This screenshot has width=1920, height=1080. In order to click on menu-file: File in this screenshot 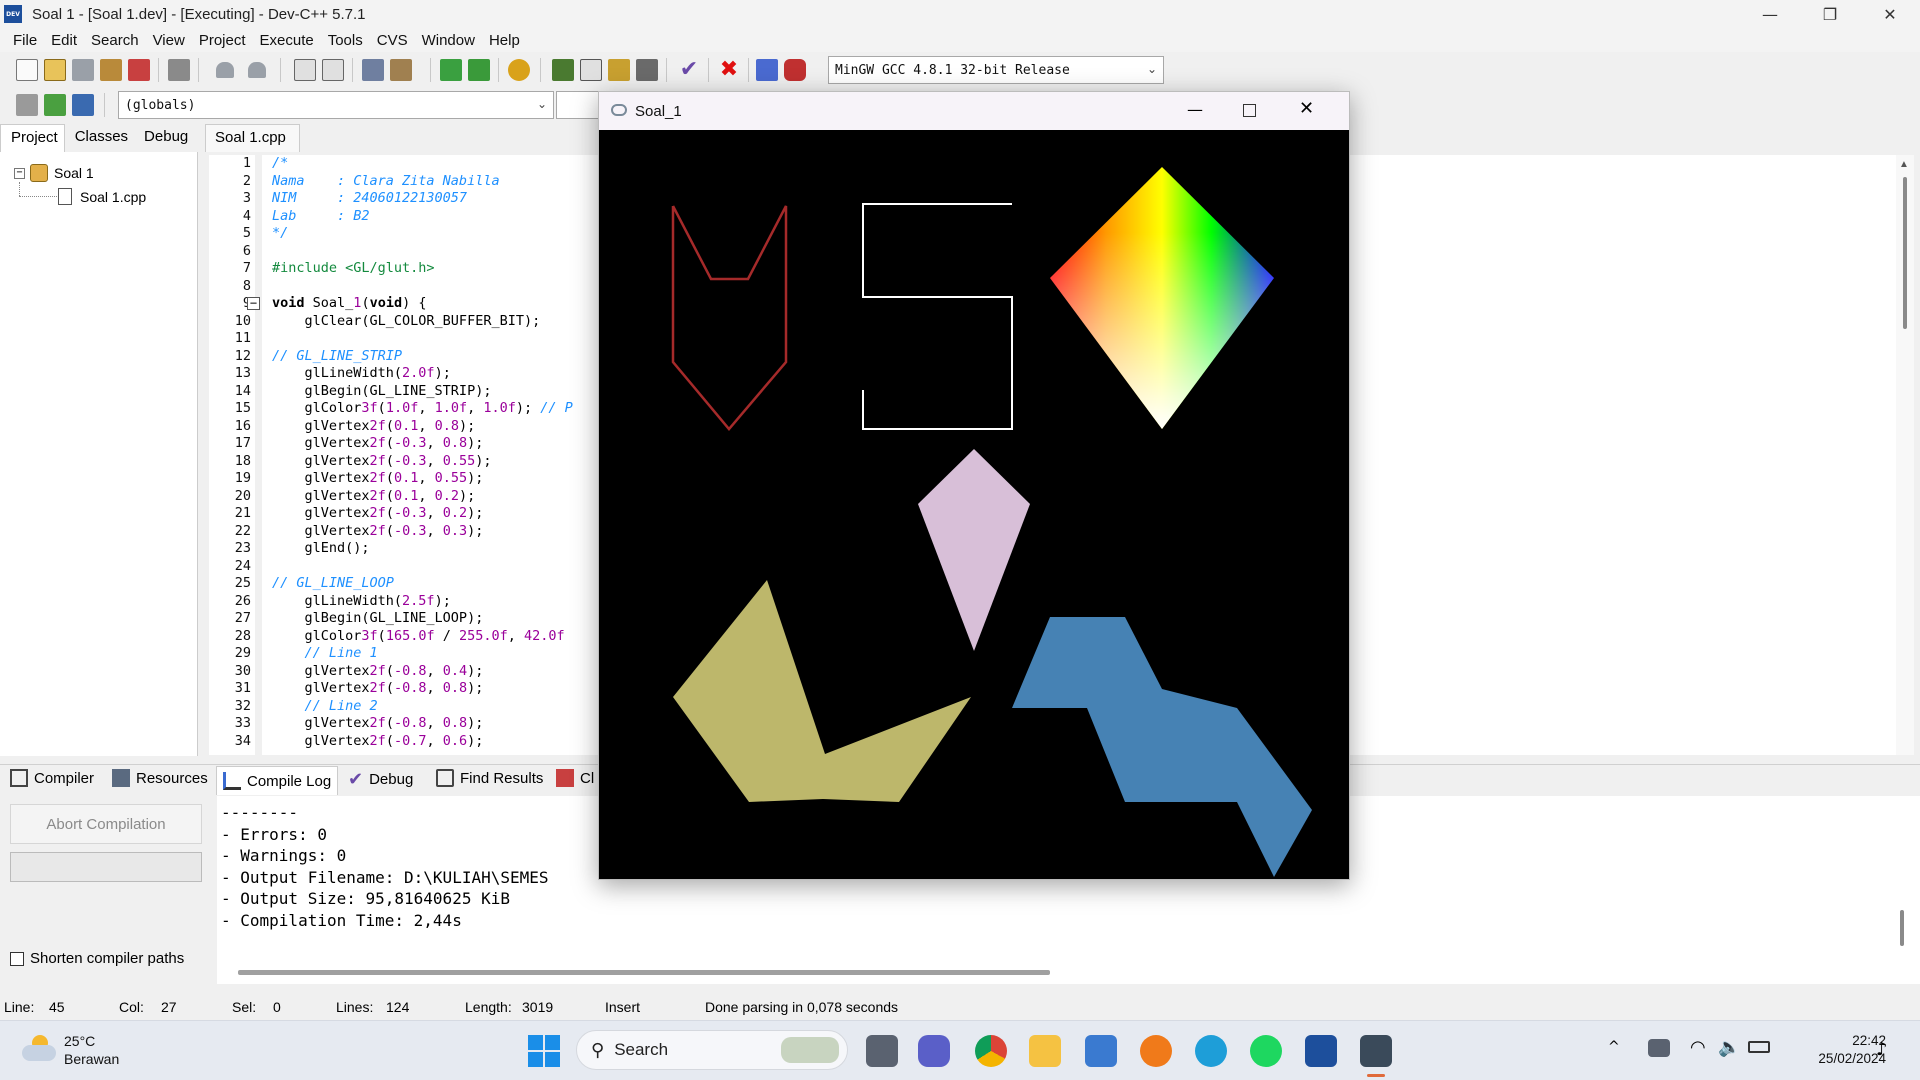, I will do `click(25, 40)`.